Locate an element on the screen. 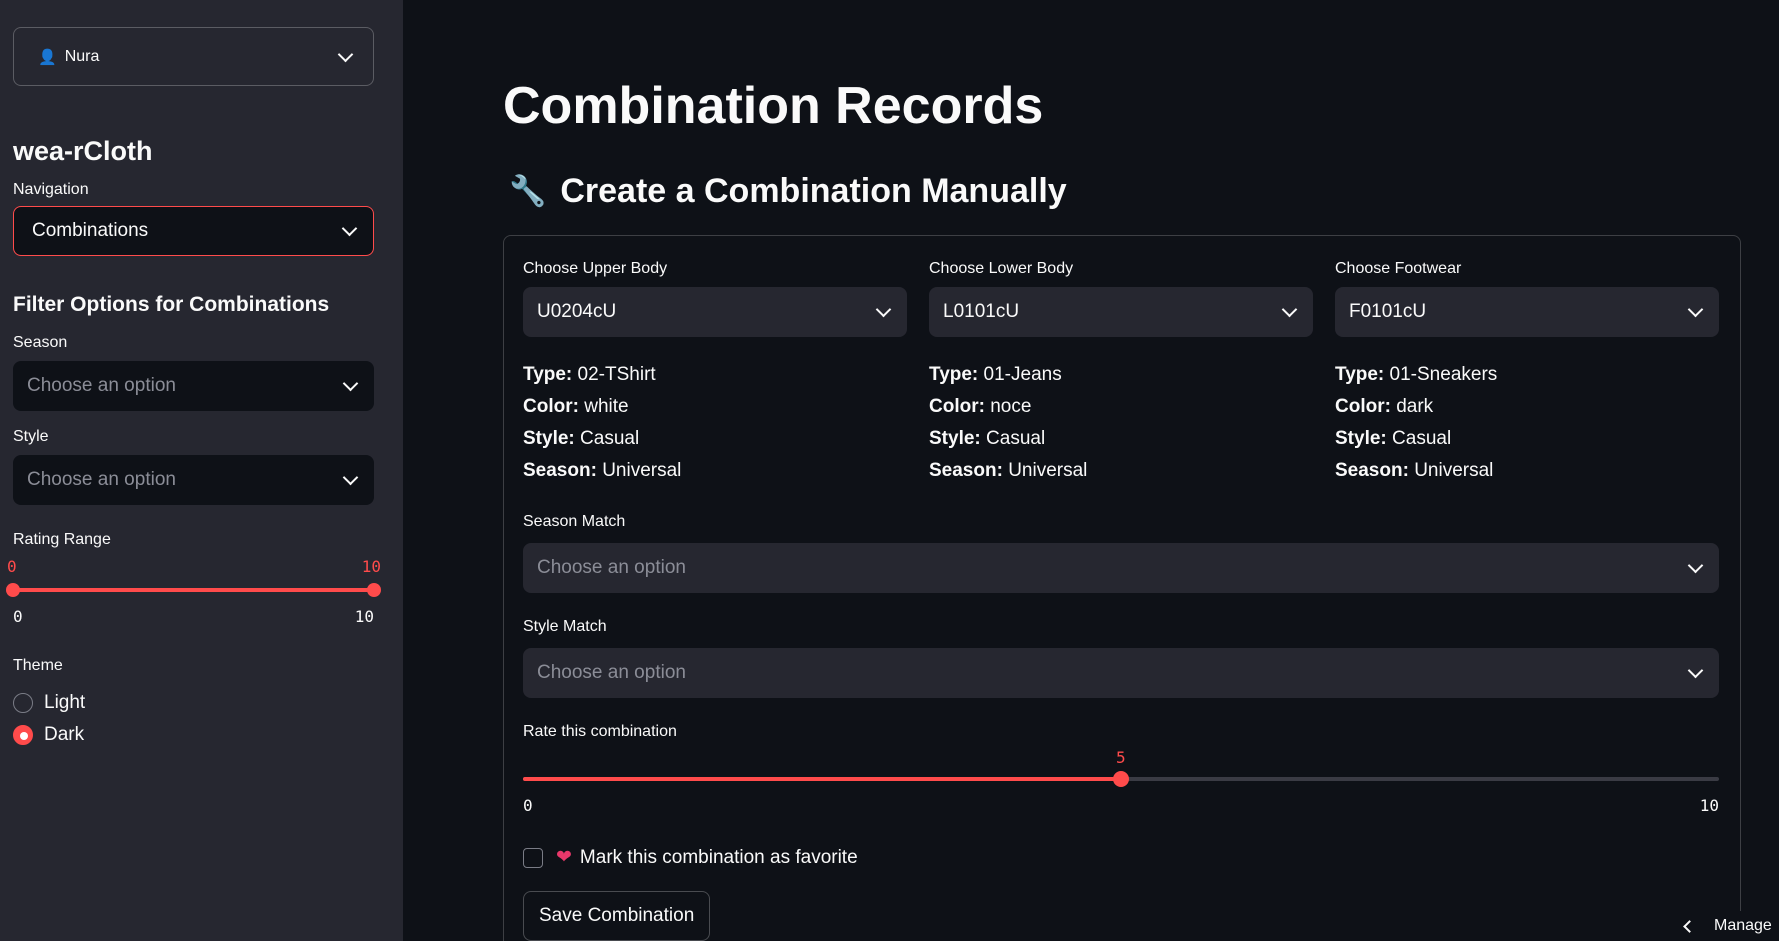 The height and width of the screenshot is (941, 1779). upper-style: Casual is located at coordinates (610, 438).